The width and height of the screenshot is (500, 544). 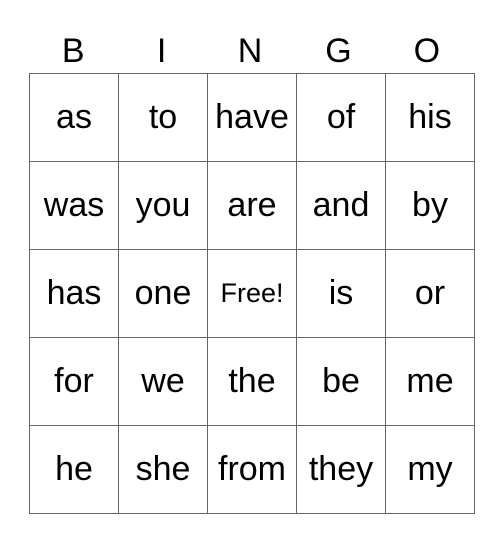 I want to click on bingo-header: B I N G O, so click(x=250, y=51).